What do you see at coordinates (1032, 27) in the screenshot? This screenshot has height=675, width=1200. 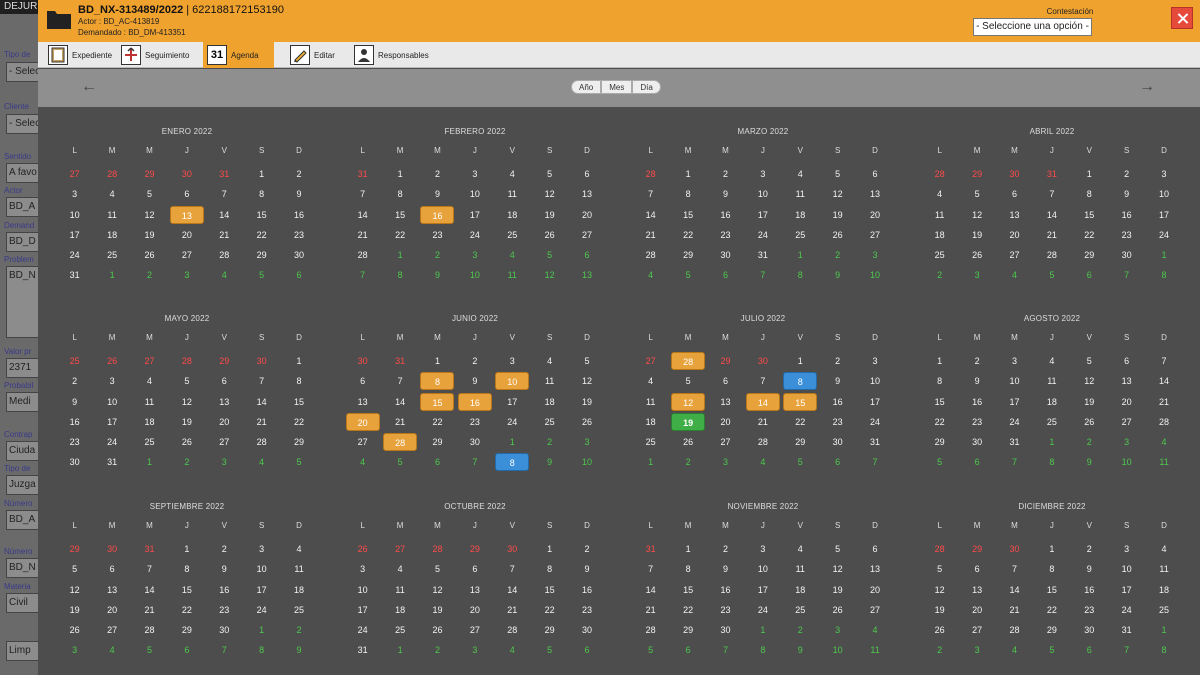 I see `contestacion-select: - Seleccione una opción -` at bounding box center [1032, 27].